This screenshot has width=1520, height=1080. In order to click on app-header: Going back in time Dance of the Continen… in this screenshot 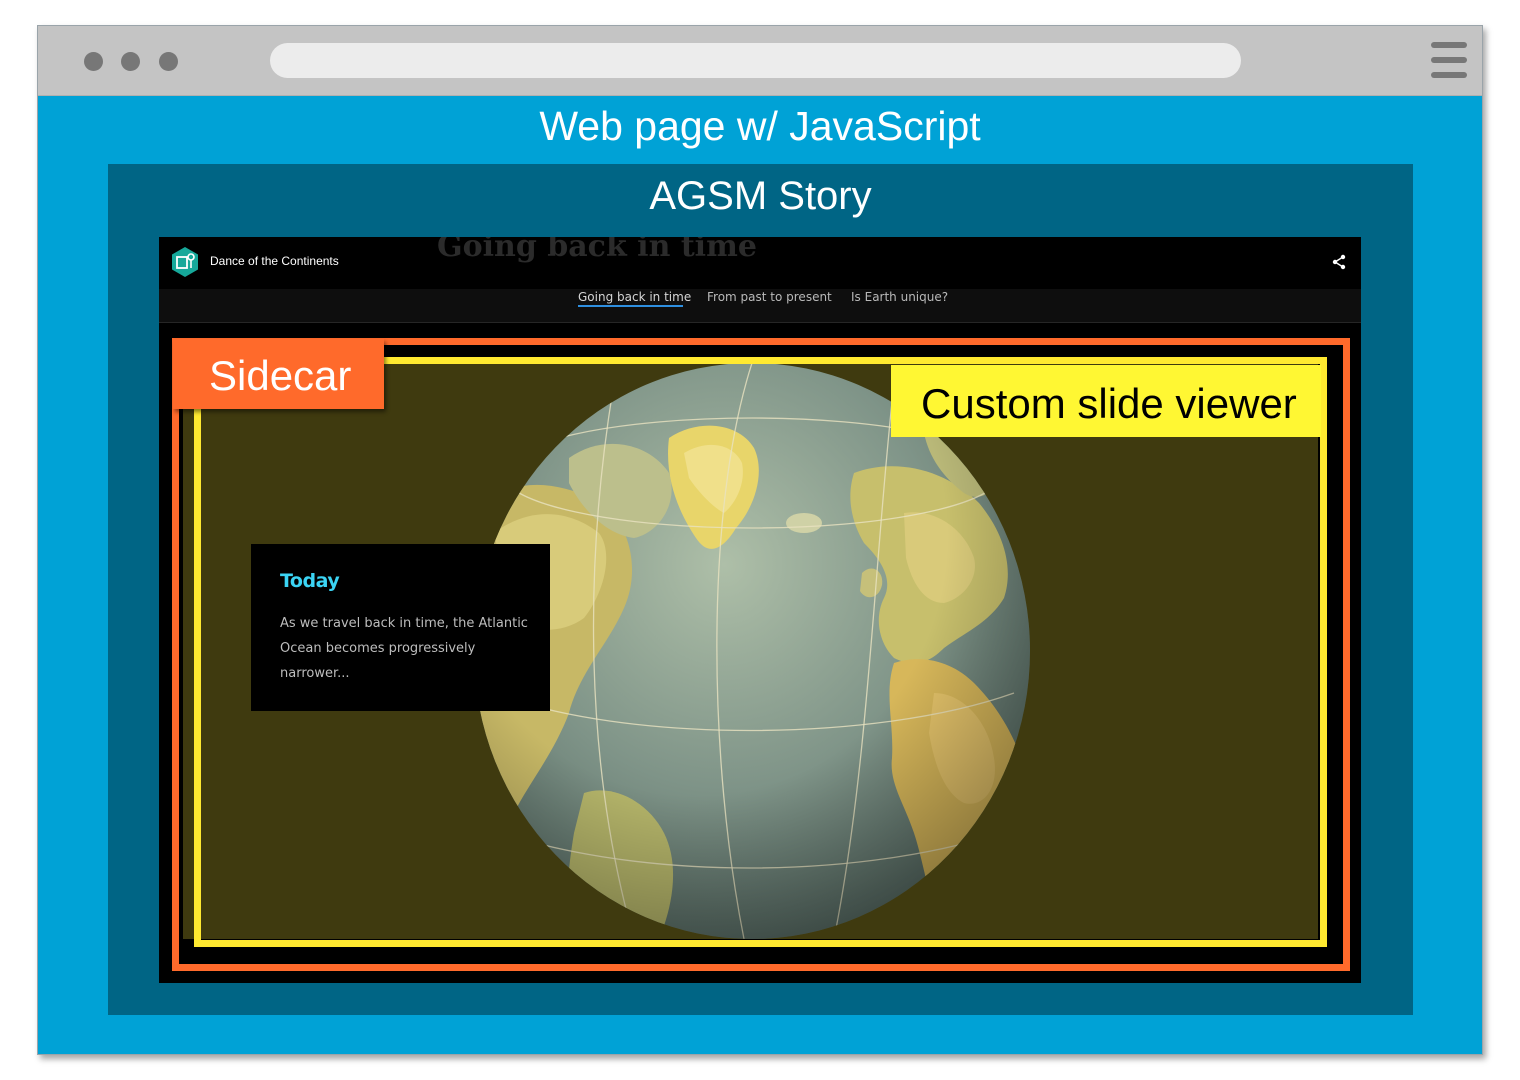, I will do `click(760, 263)`.